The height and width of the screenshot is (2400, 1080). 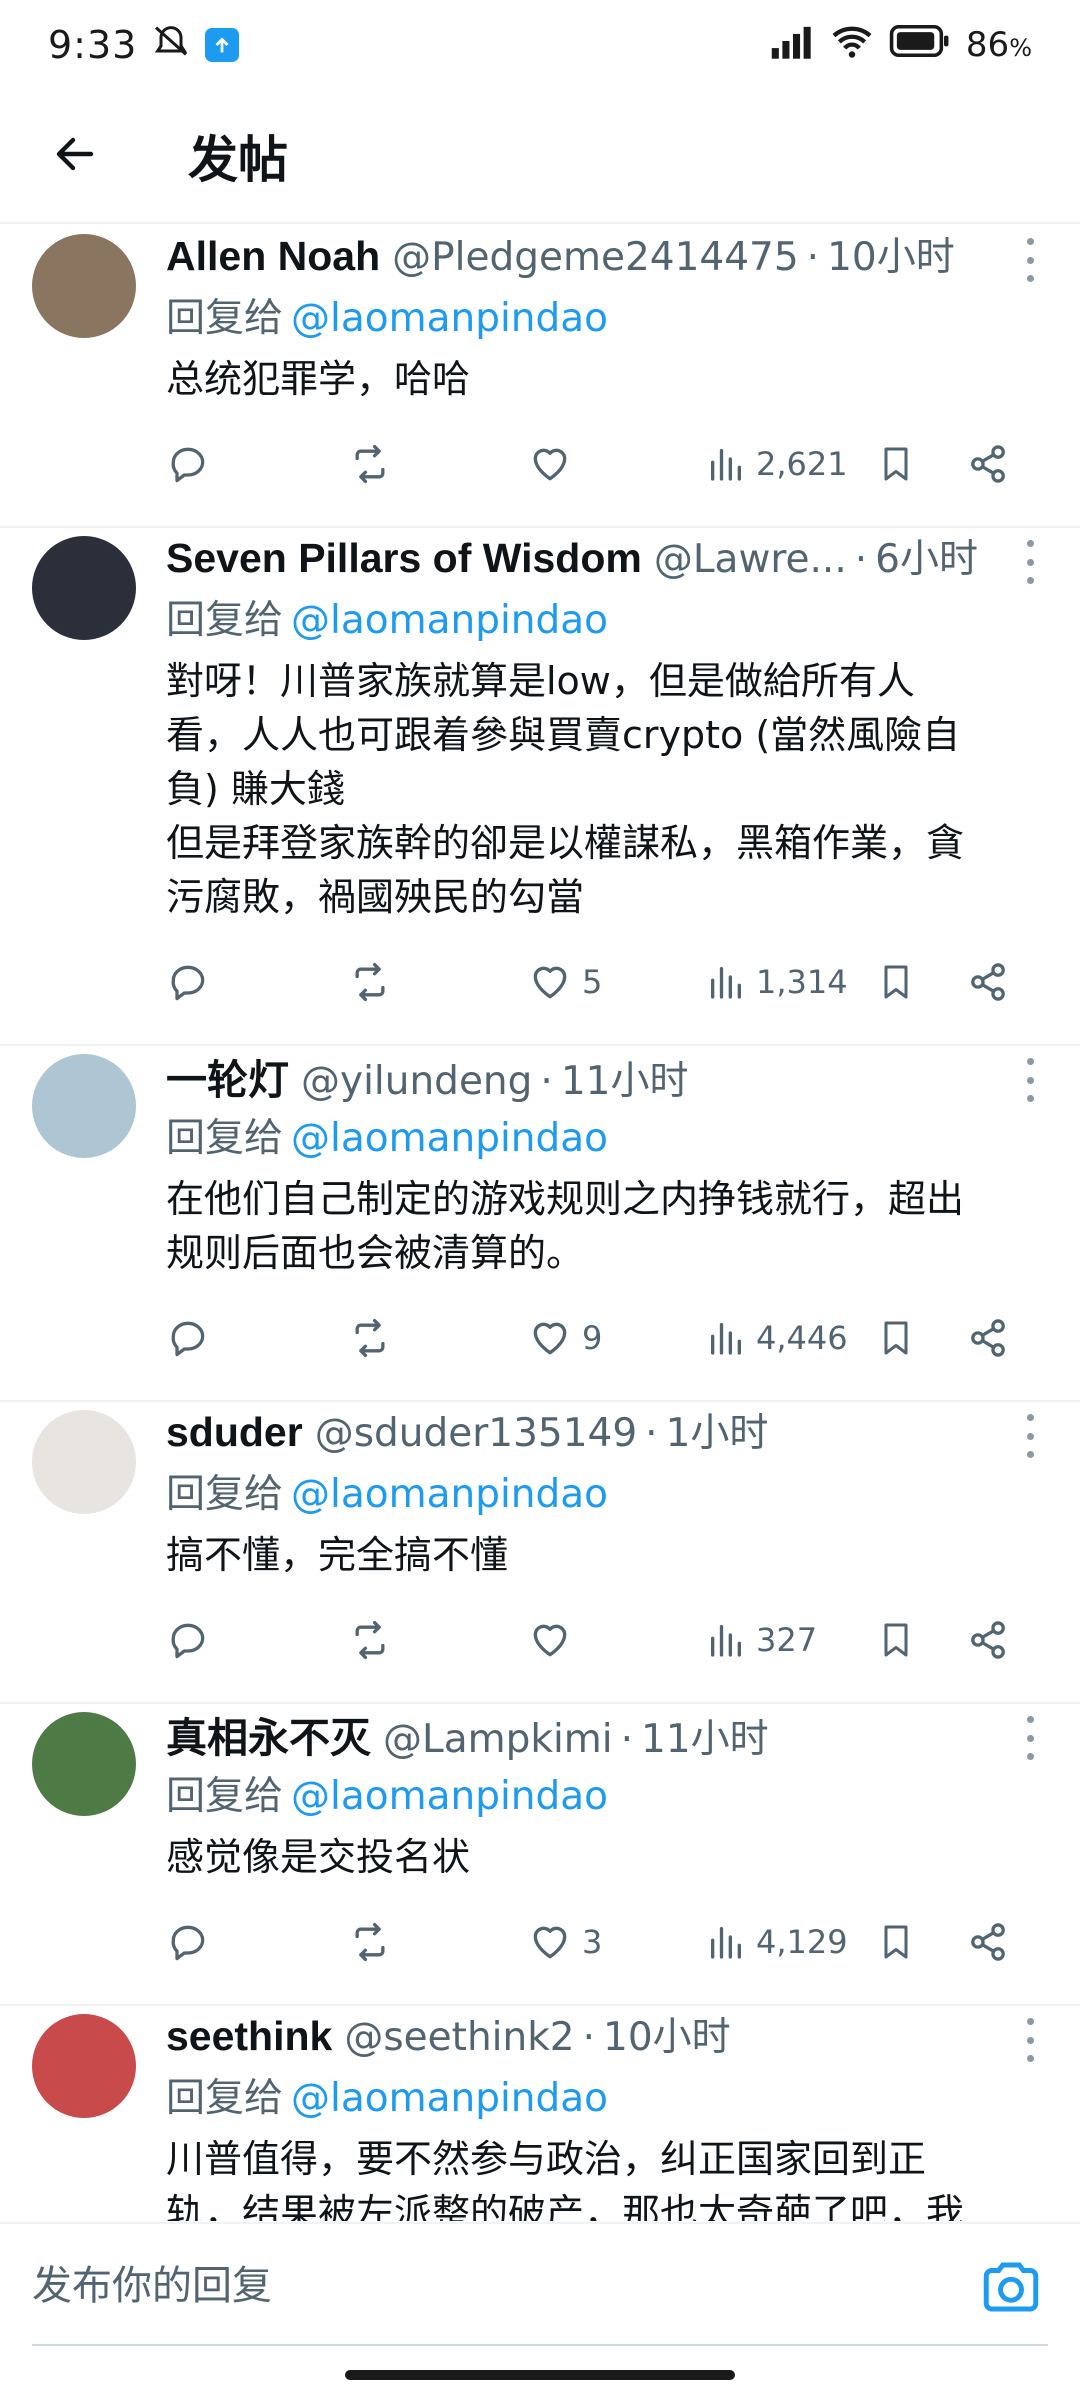 I want to click on like-button: 3, so click(x=565, y=1942).